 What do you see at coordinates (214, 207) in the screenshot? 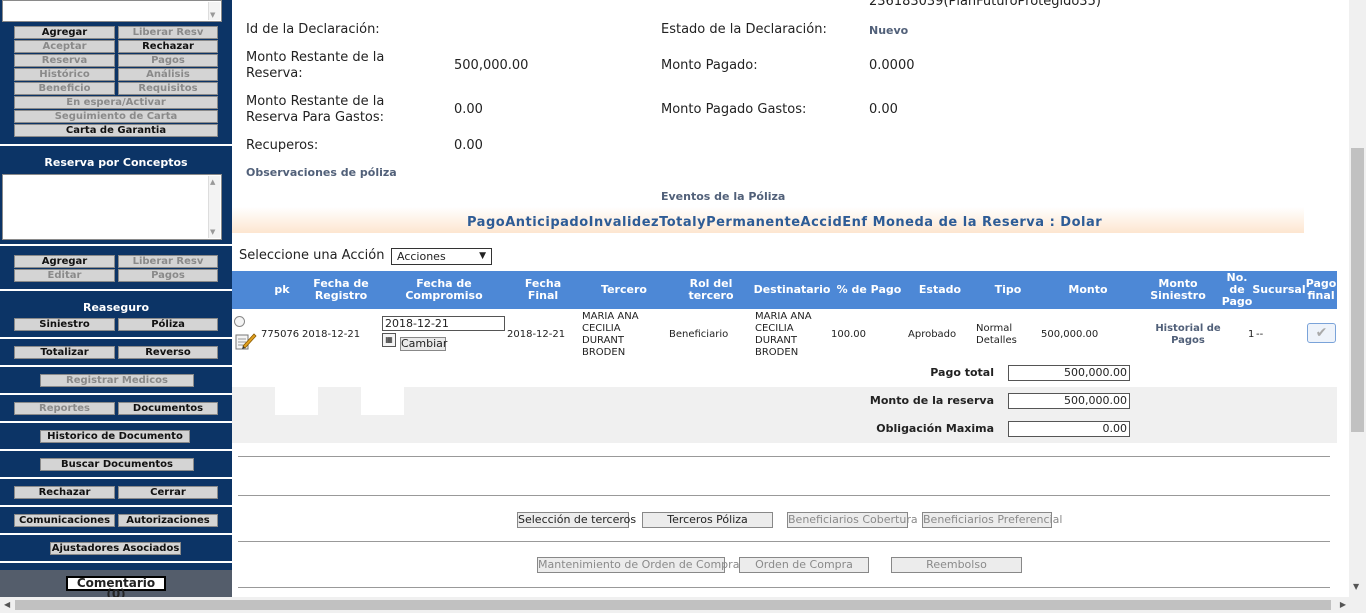
I see `textarea-scrollbar: ▲ ▼` at bounding box center [214, 207].